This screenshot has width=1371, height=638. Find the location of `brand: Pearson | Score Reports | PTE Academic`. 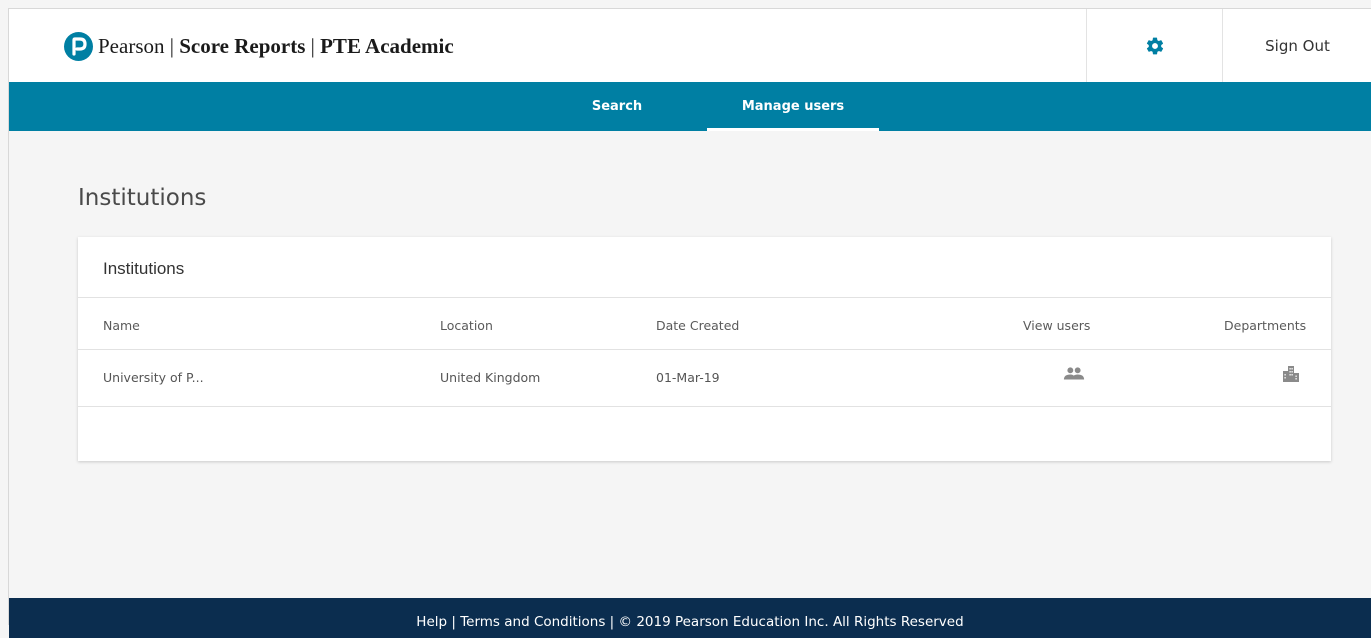

brand: Pearson | Score Reports | PTE Academic is located at coordinates (259, 46).